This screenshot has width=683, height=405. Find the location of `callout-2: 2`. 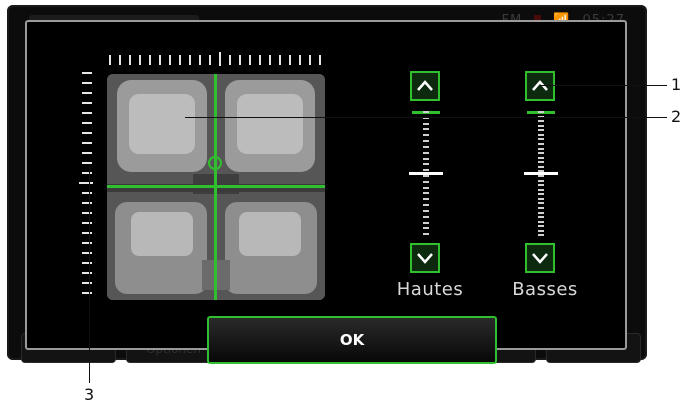

callout-2: 2 is located at coordinates (676, 116).